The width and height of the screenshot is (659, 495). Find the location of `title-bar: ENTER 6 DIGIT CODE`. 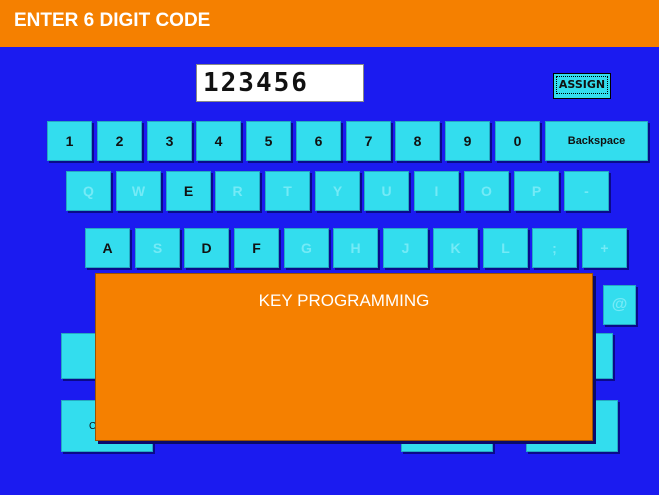

title-bar: ENTER 6 DIGIT CODE is located at coordinates (329, 23).